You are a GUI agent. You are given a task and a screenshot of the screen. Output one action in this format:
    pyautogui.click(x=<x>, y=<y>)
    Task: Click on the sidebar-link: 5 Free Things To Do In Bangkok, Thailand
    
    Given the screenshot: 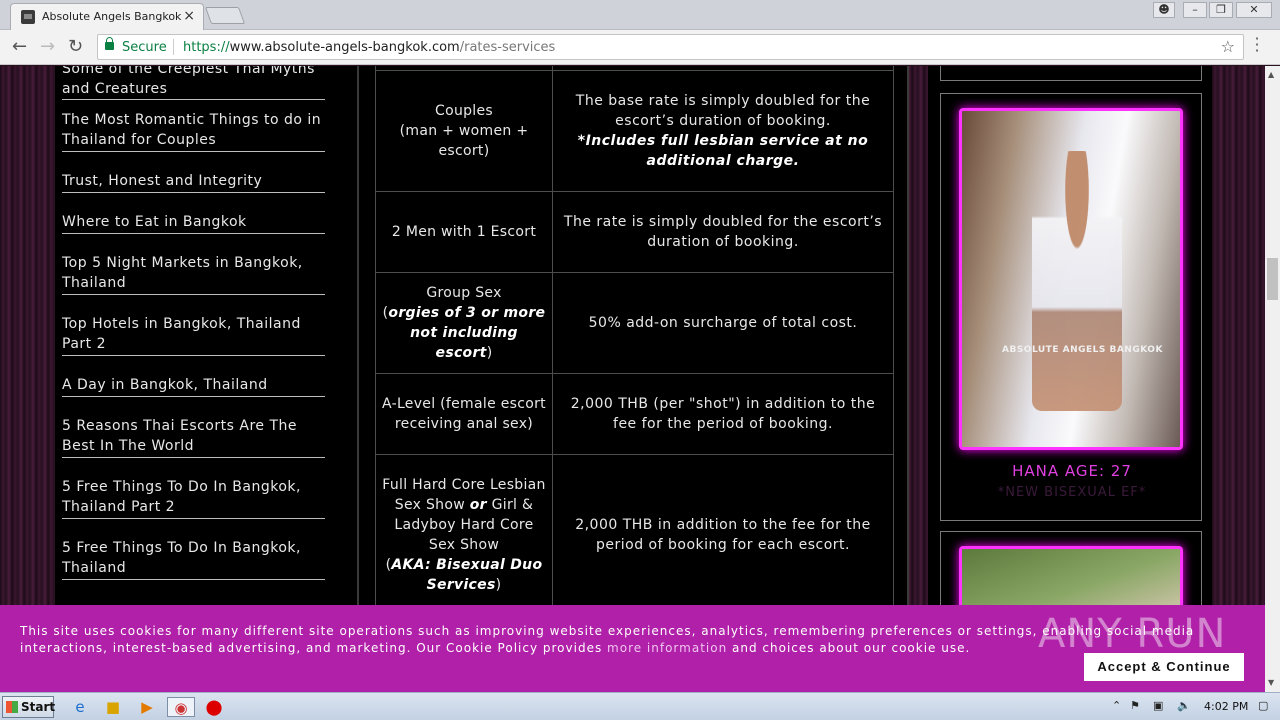 What is the action you would take?
    pyautogui.click(x=193, y=559)
    